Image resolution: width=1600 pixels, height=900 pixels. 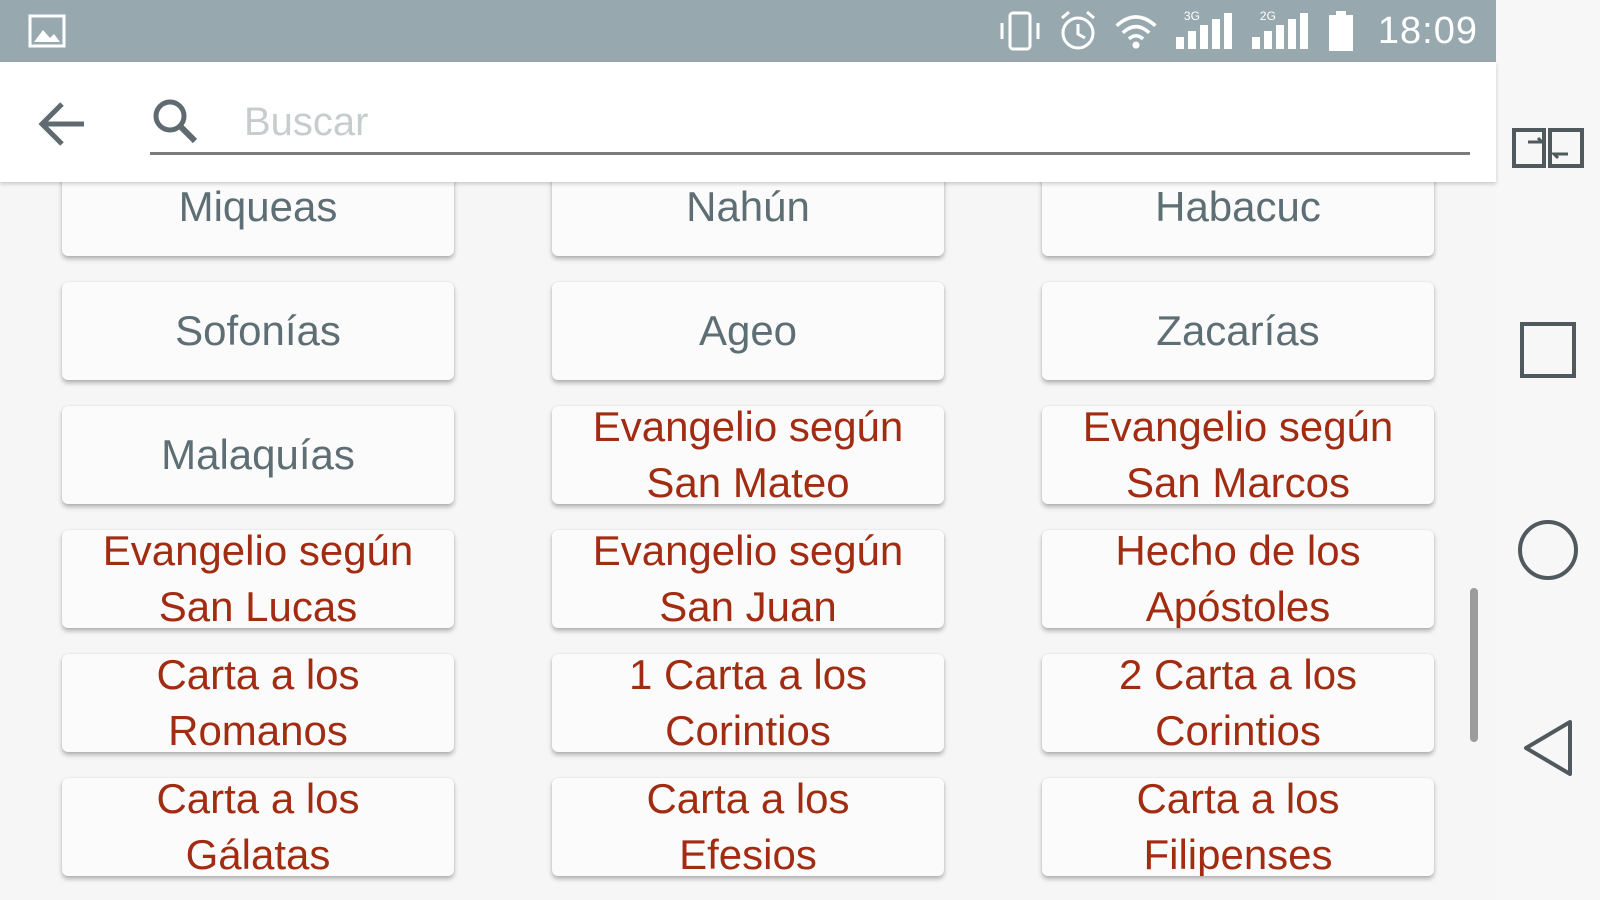 I want to click on book-label-line: San Juan, so click(x=748, y=605).